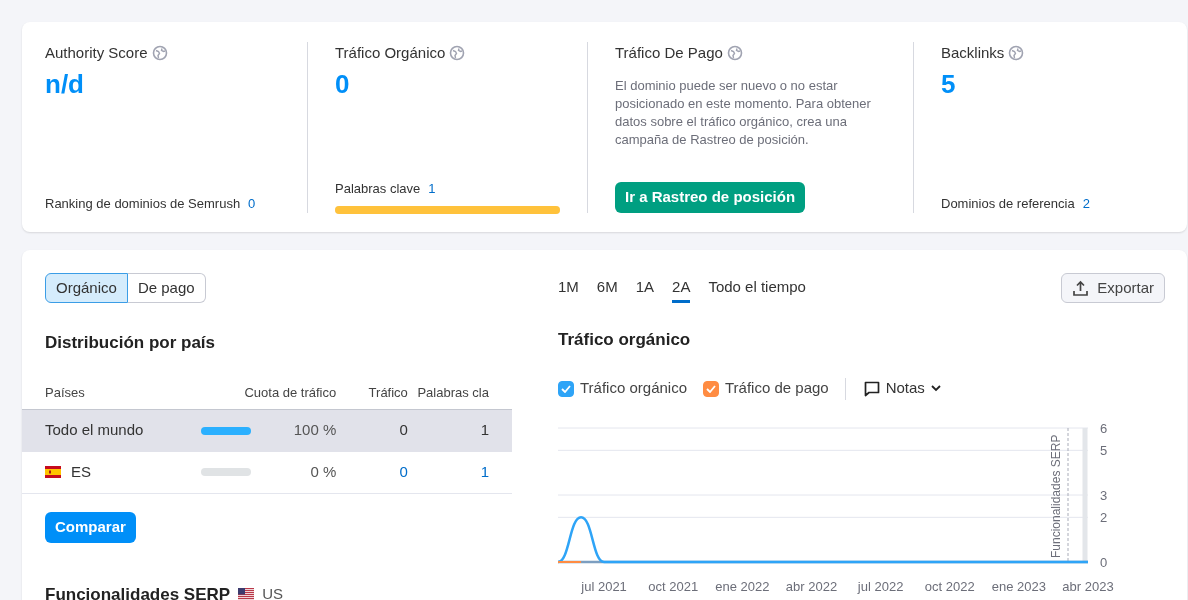 This screenshot has width=1188, height=600. I want to click on upload-icon, so click(1081, 288).